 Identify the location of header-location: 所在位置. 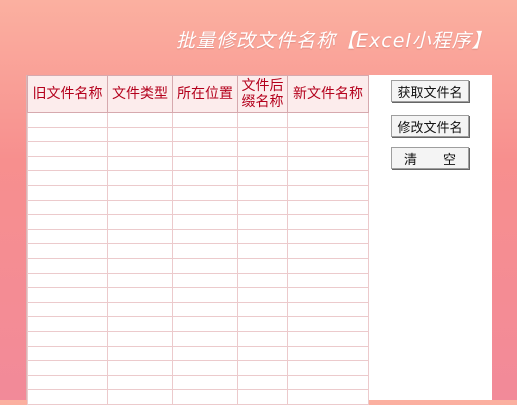
(205, 94).